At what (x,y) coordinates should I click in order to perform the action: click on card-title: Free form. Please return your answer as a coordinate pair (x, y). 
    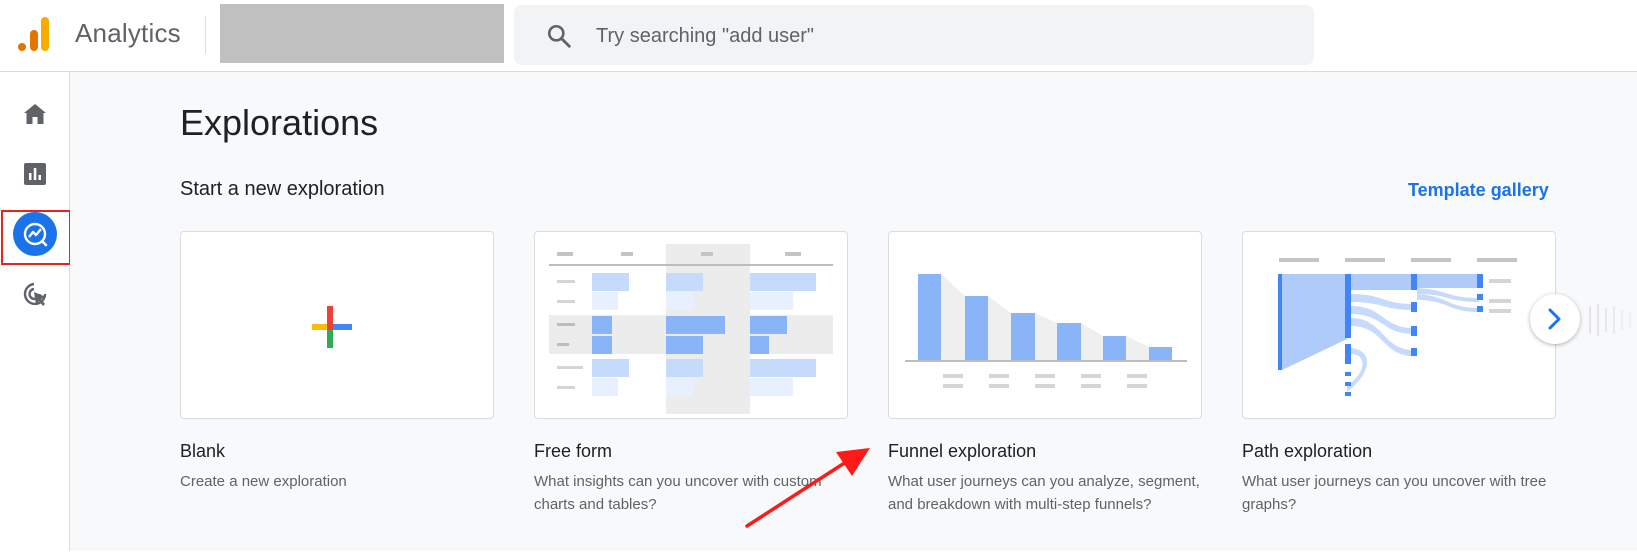
    Looking at the image, I should click on (573, 451).